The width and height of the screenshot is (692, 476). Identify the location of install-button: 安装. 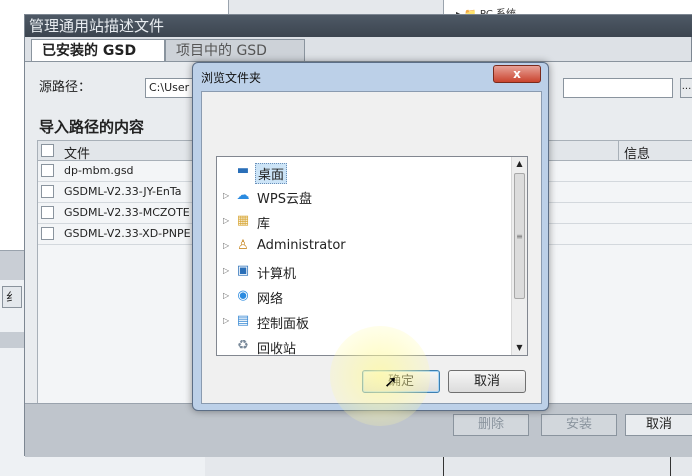
(579, 425).